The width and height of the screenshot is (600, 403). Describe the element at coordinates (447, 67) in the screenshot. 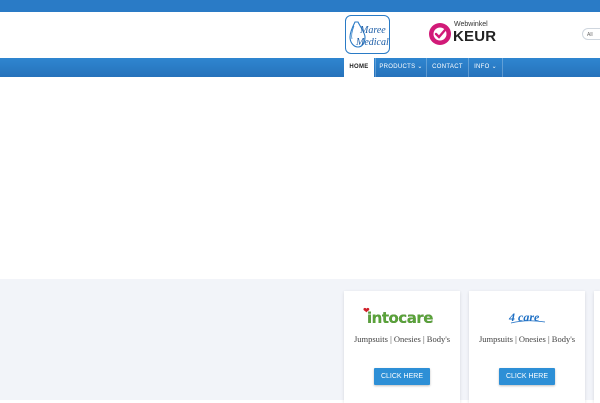

I see `nav-contact: Contact` at that location.